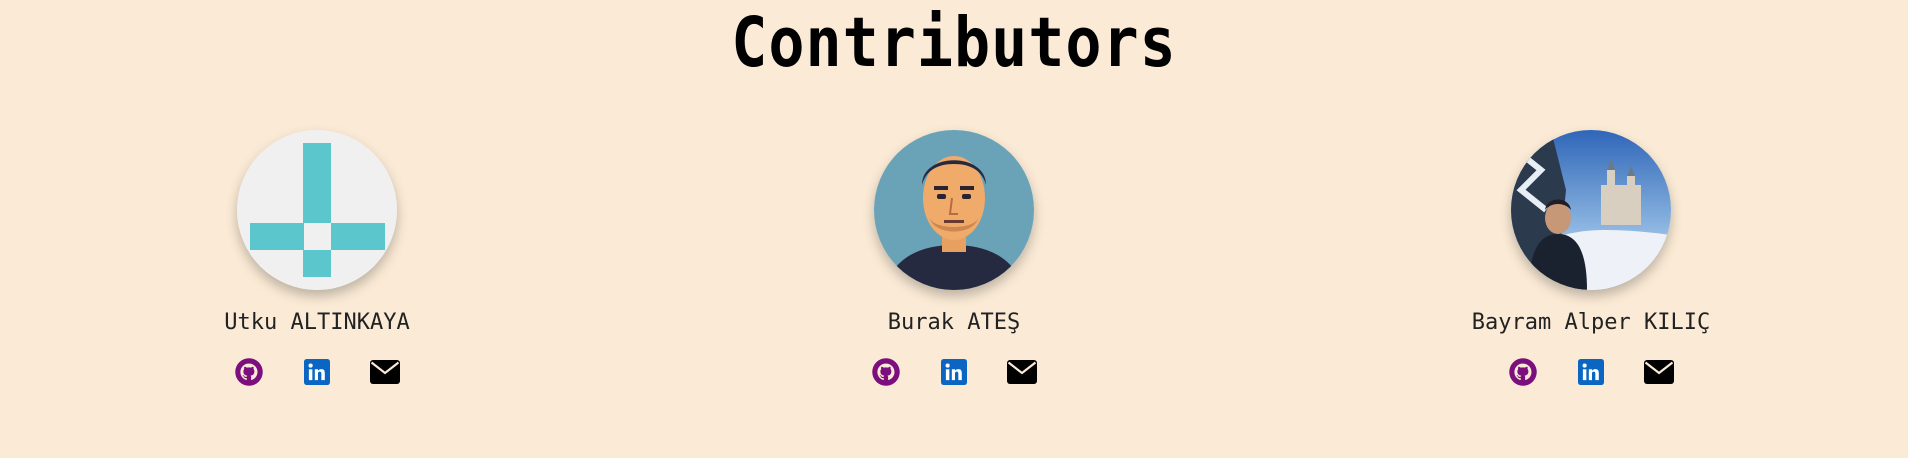 This screenshot has height=458, width=1908. I want to click on contributor-card: Utku ALTINKAYA, so click(317, 280).